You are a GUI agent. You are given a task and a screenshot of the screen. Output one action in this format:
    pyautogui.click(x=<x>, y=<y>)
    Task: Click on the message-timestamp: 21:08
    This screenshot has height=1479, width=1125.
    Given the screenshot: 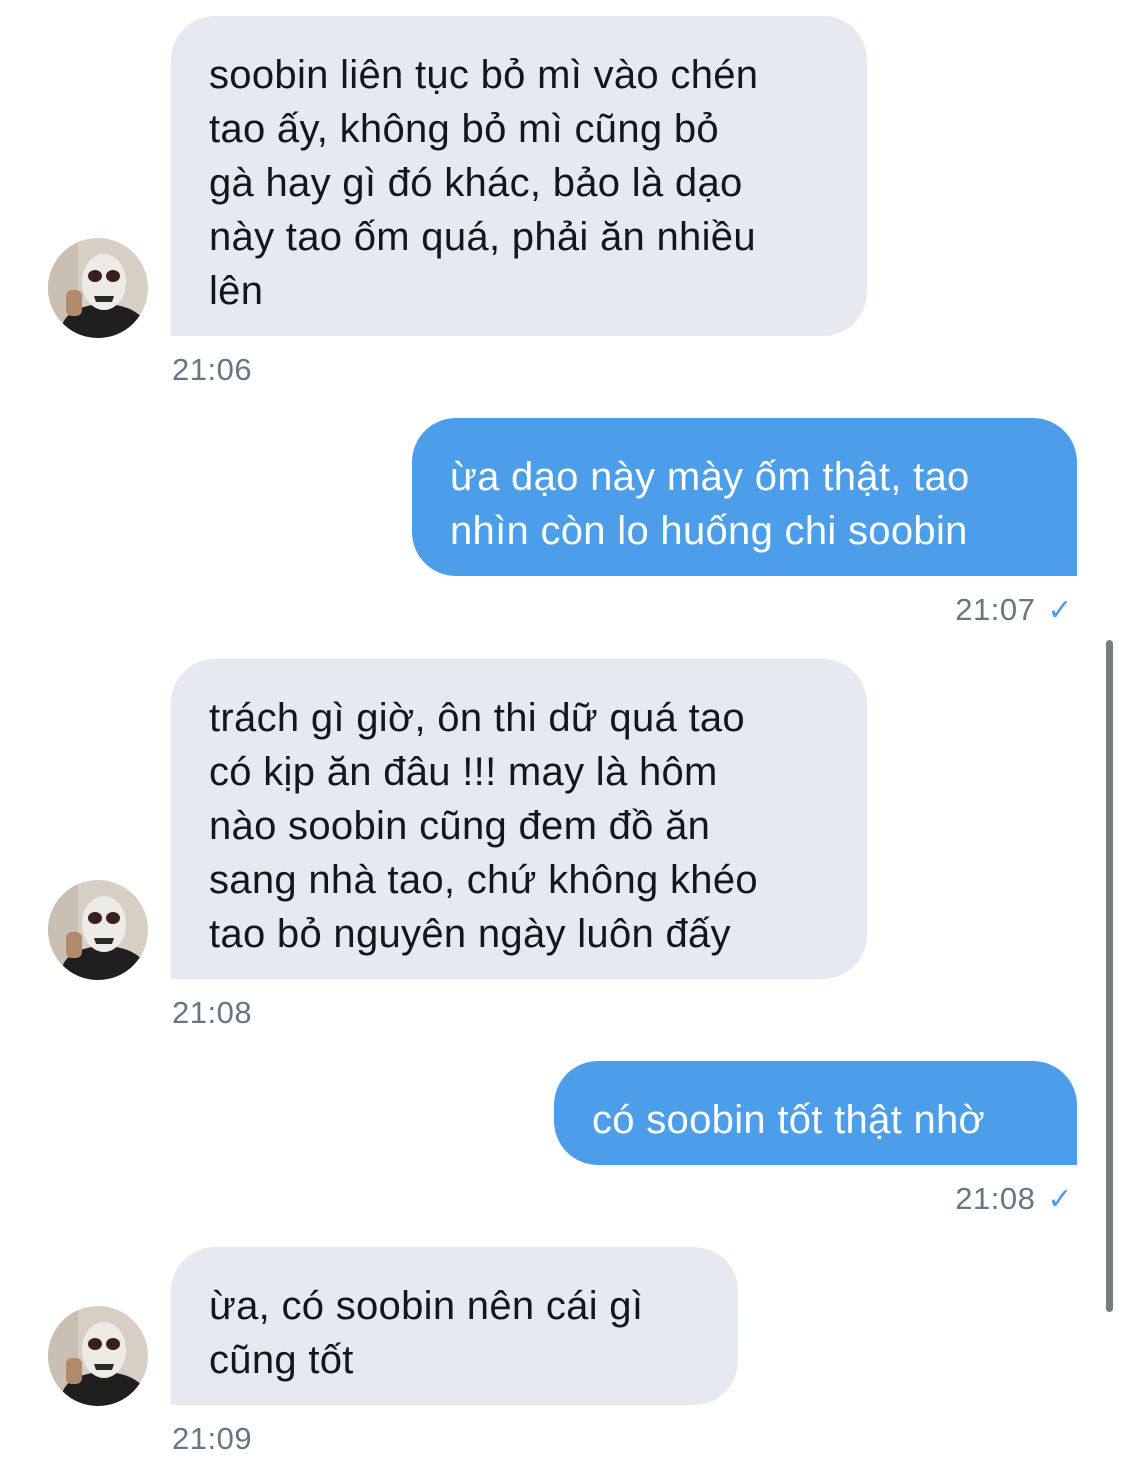 What is the action you would take?
    pyautogui.click(x=212, y=1012)
    